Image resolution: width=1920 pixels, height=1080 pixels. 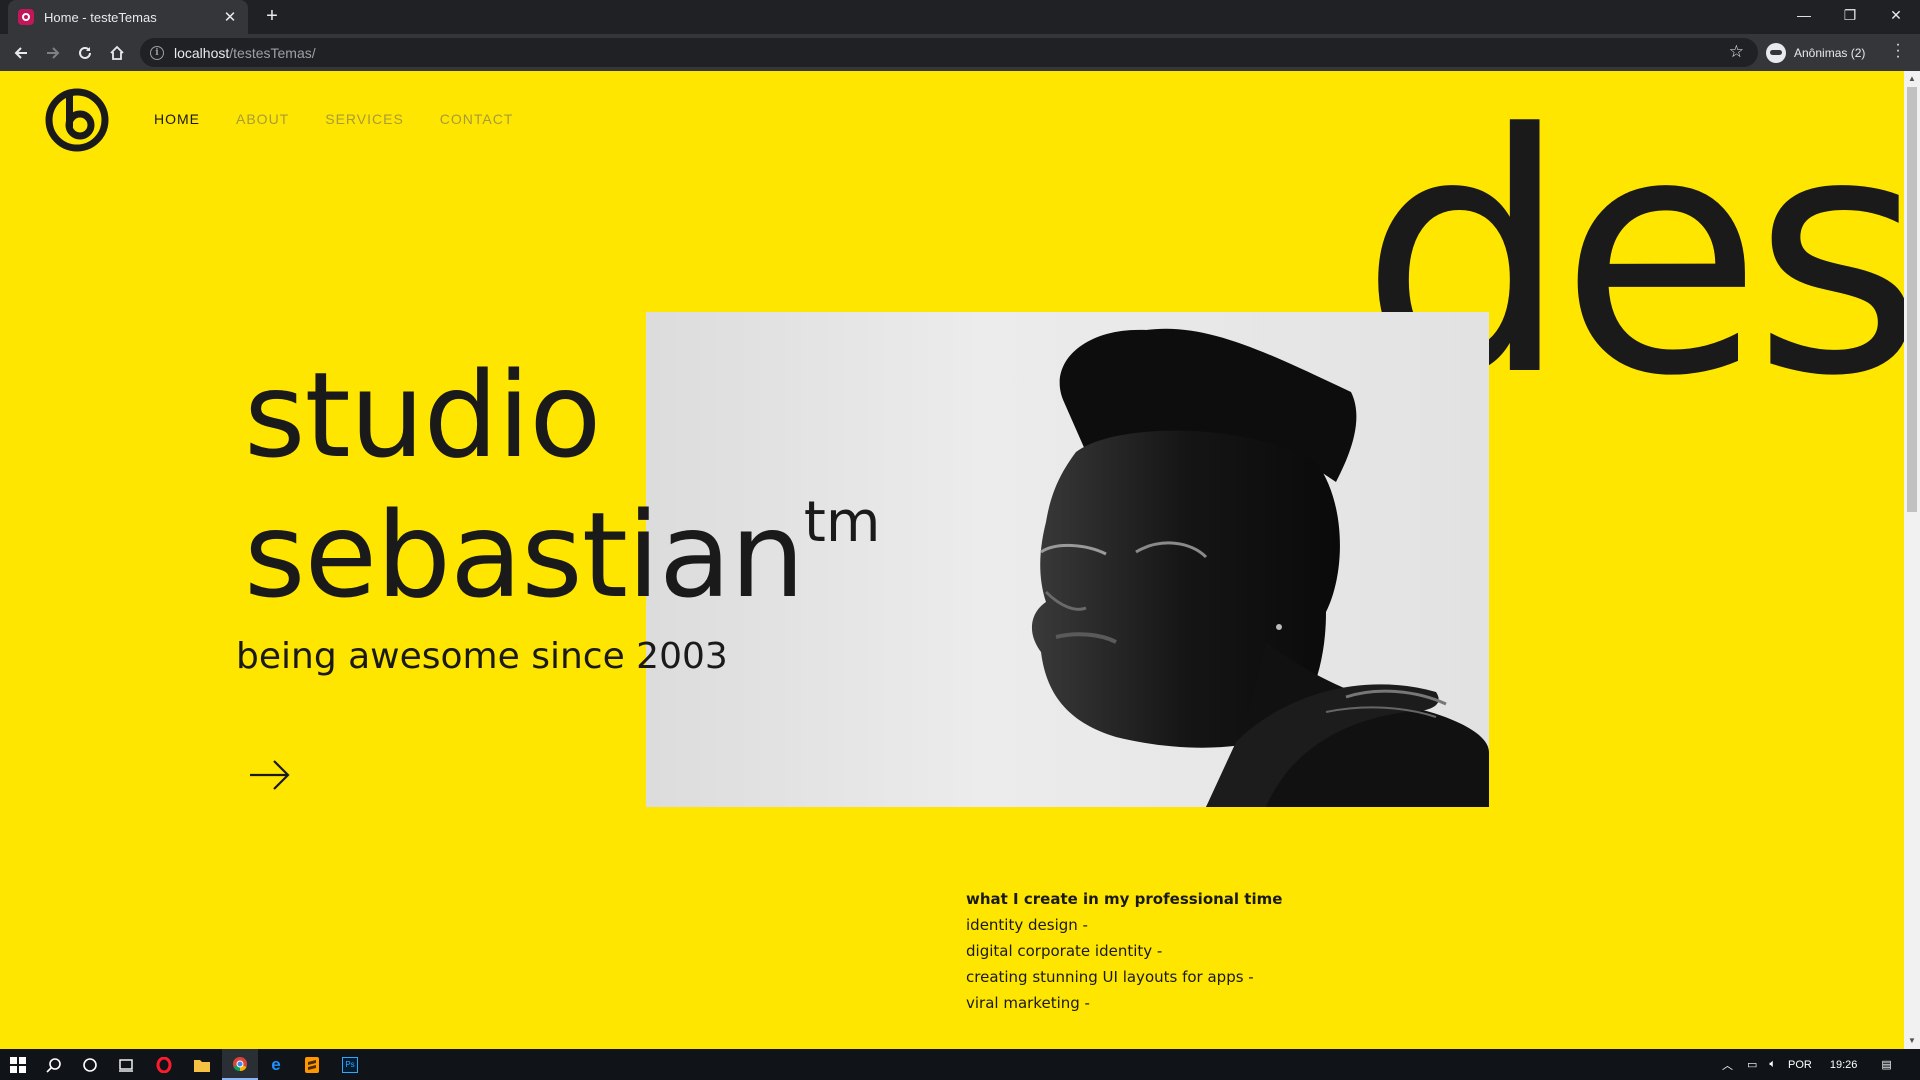 What do you see at coordinates (482, 656) in the screenshot?
I see `hero-tagline: being awesome since 2003` at bounding box center [482, 656].